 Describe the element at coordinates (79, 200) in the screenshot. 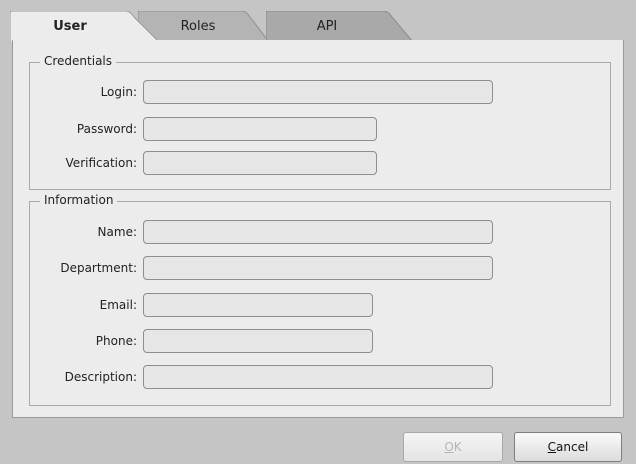

I see `information-legend: Information` at that location.